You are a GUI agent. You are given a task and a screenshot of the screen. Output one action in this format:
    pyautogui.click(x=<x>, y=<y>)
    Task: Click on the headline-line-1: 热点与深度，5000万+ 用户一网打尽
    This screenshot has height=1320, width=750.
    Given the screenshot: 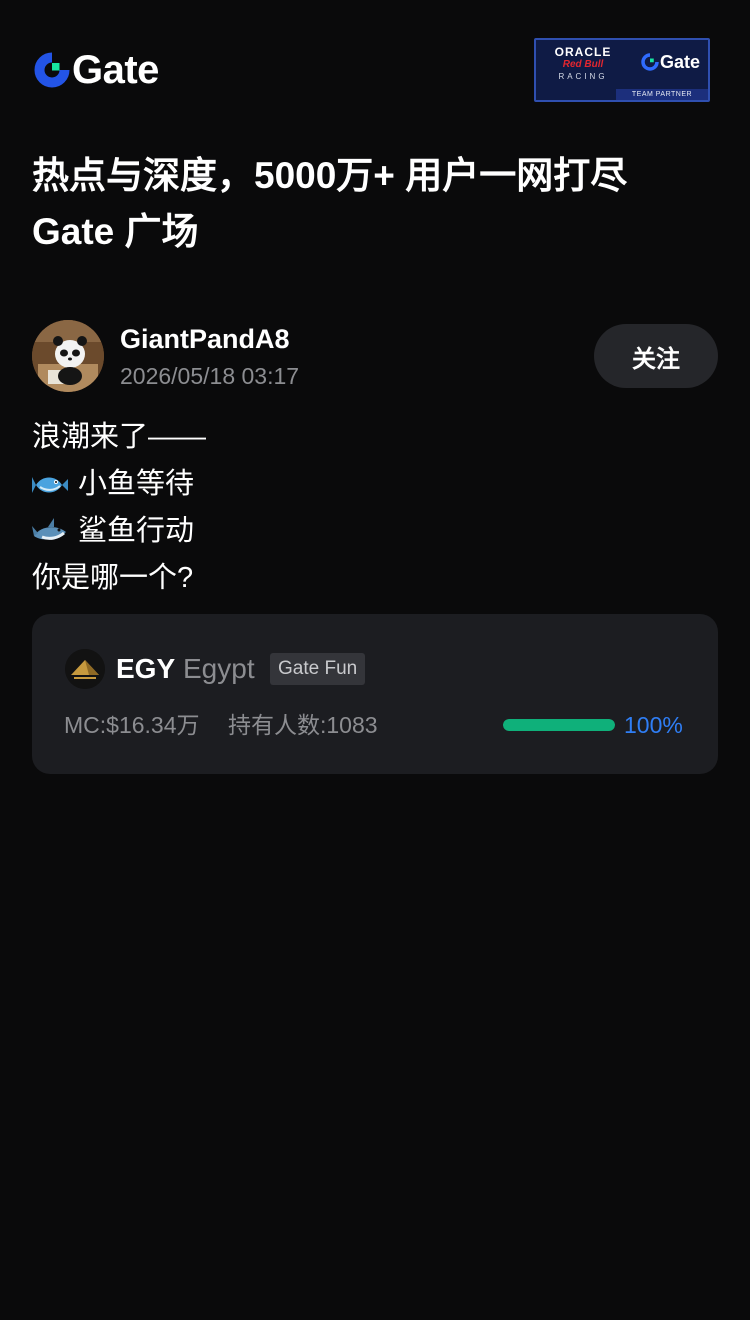 What is the action you would take?
    pyautogui.click(x=330, y=175)
    